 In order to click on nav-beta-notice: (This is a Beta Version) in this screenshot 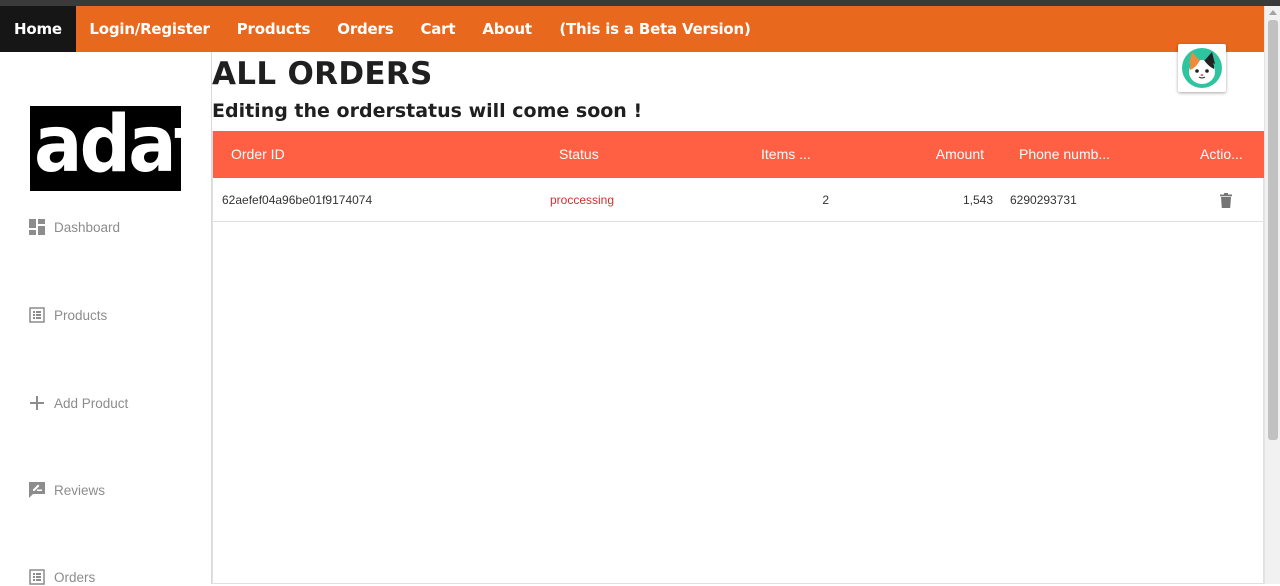, I will do `click(654, 29)`.